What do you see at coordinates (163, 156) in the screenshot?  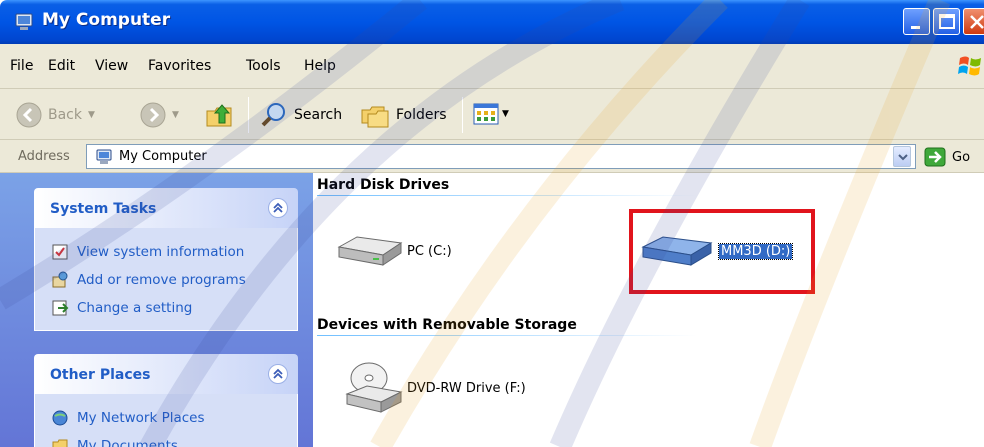 I see `address-value: My Computer` at bounding box center [163, 156].